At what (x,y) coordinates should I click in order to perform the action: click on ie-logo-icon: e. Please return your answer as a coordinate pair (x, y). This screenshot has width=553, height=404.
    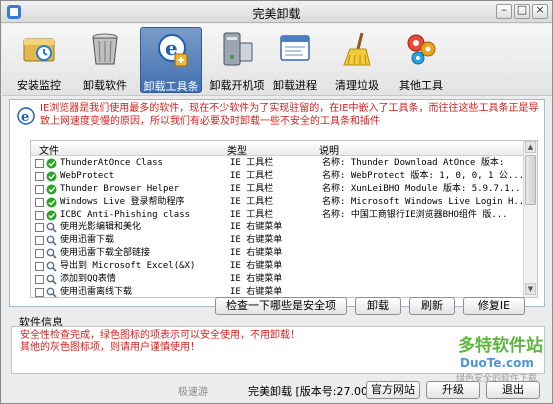
    Looking at the image, I should click on (26, 116).